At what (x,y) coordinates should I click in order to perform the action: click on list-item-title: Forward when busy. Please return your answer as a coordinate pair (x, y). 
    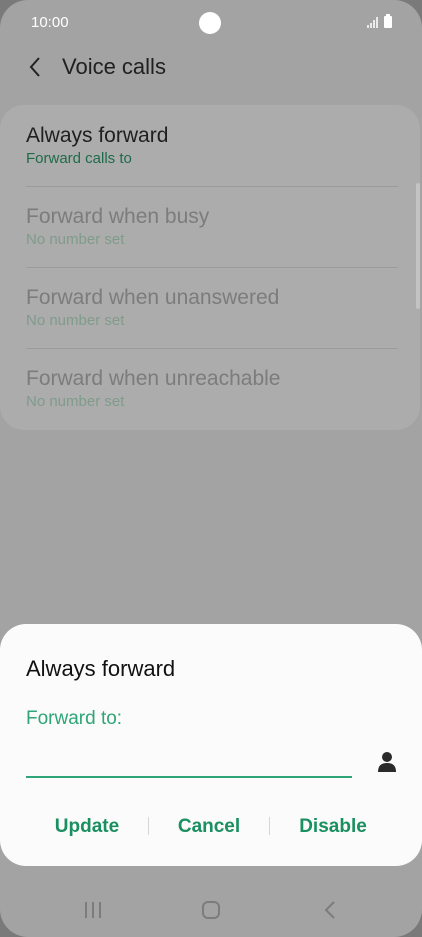
    Looking at the image, I should click on (118, 216).